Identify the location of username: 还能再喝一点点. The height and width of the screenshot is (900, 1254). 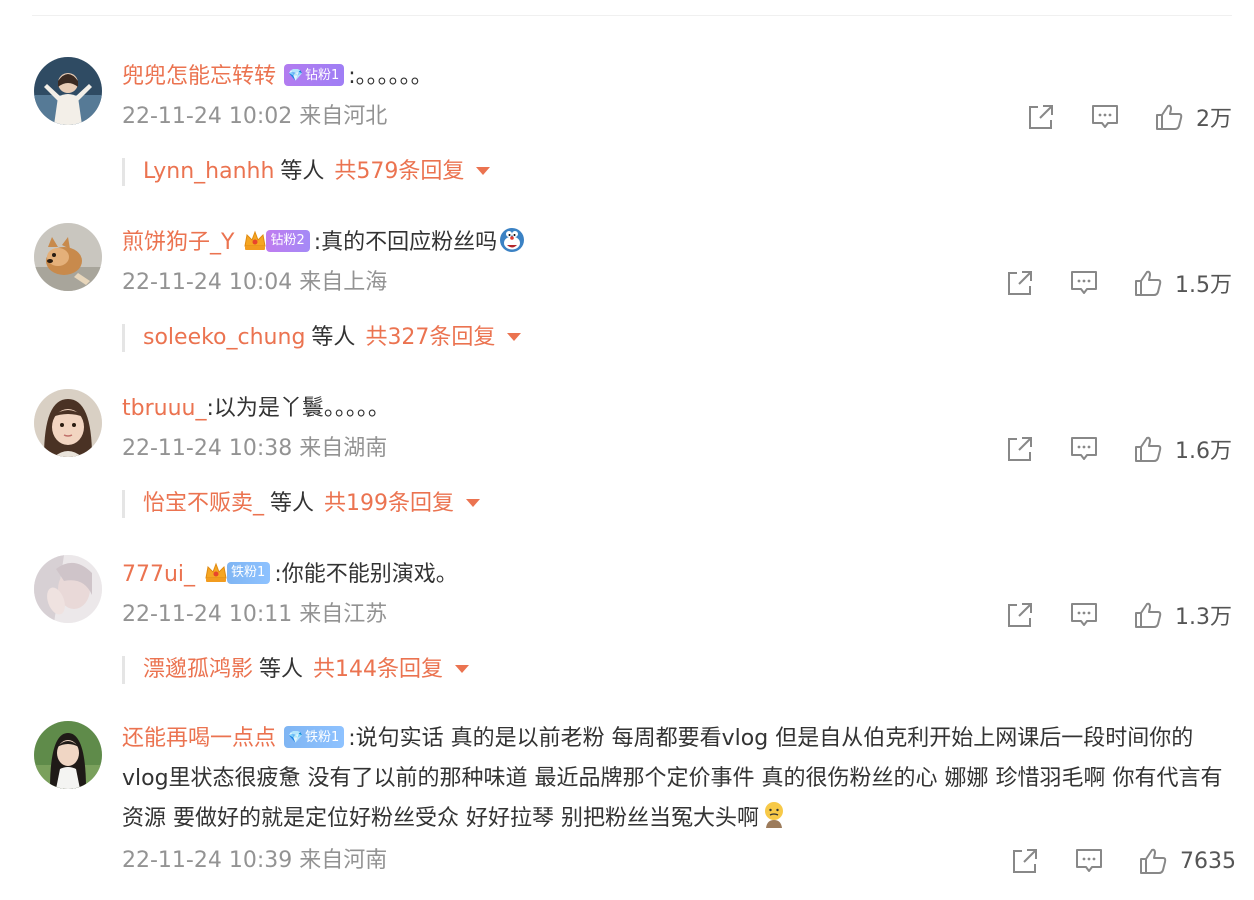
(199, 738).